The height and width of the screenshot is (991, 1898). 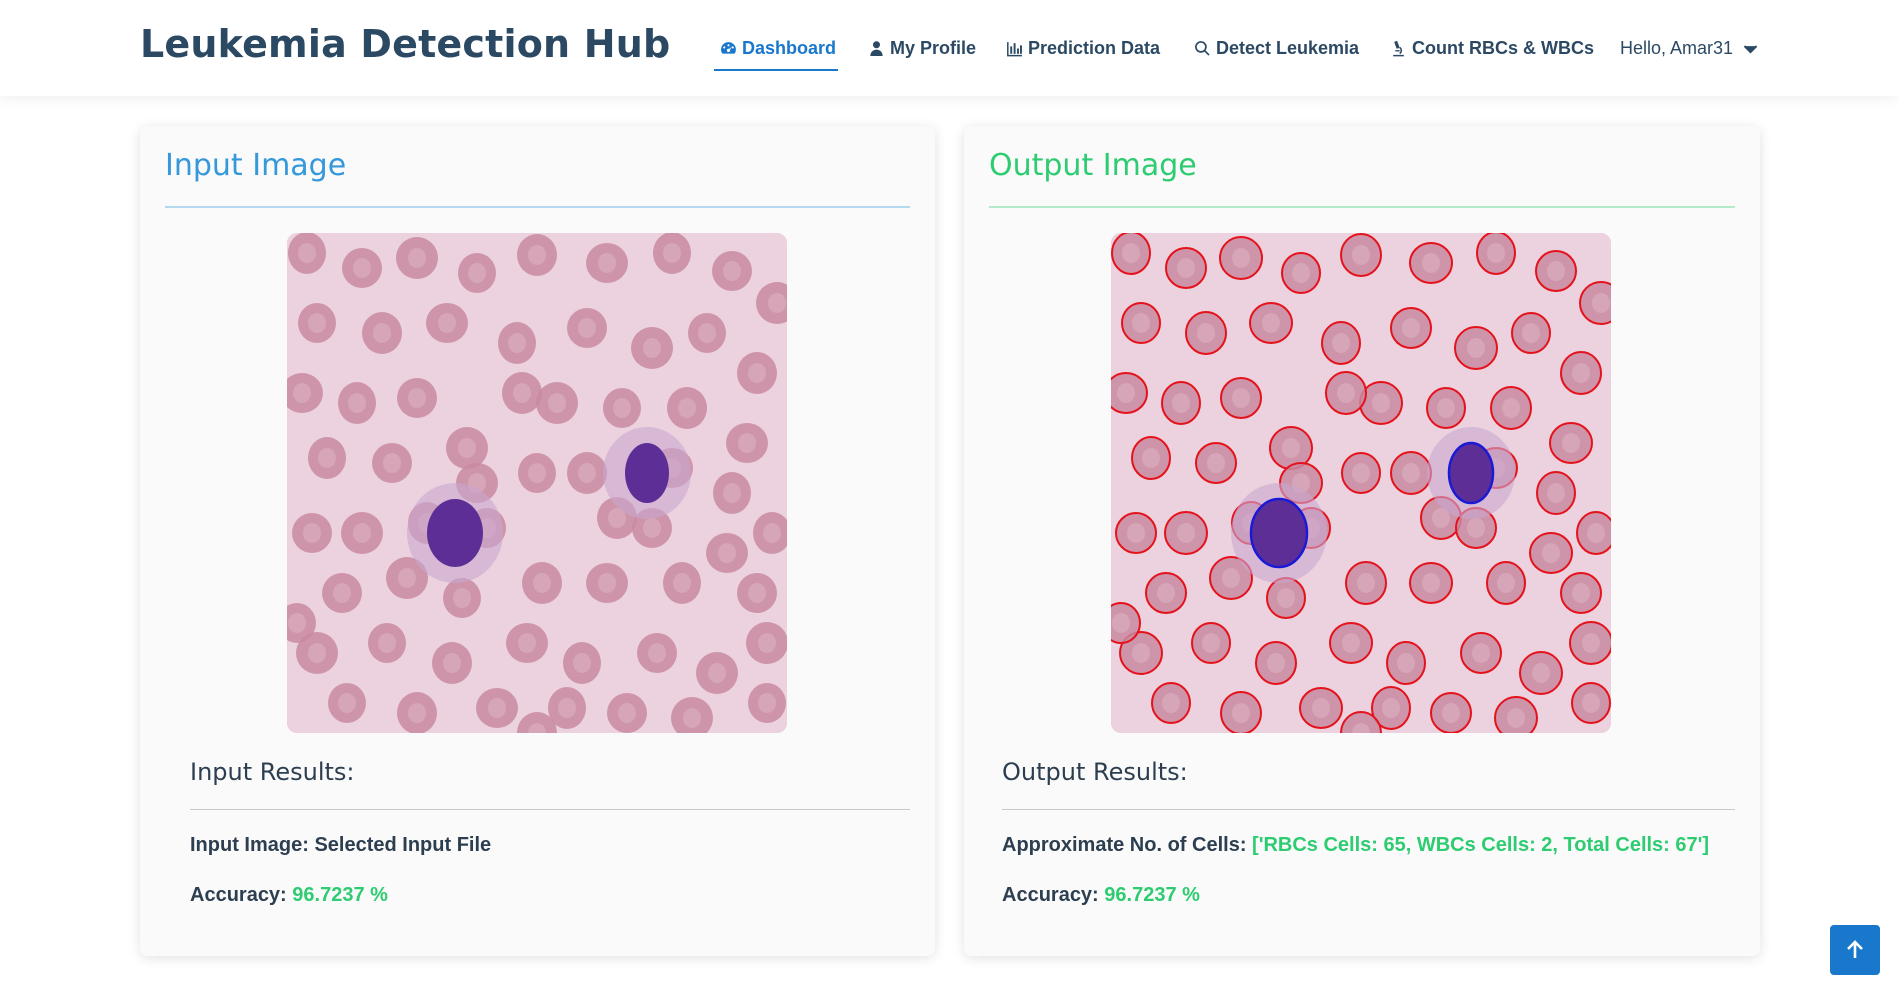 What do you see at coordinates (1095, 772) in the screenshot?
I see `output-results-title: Output Results:` at bounding box center [1095, 772].